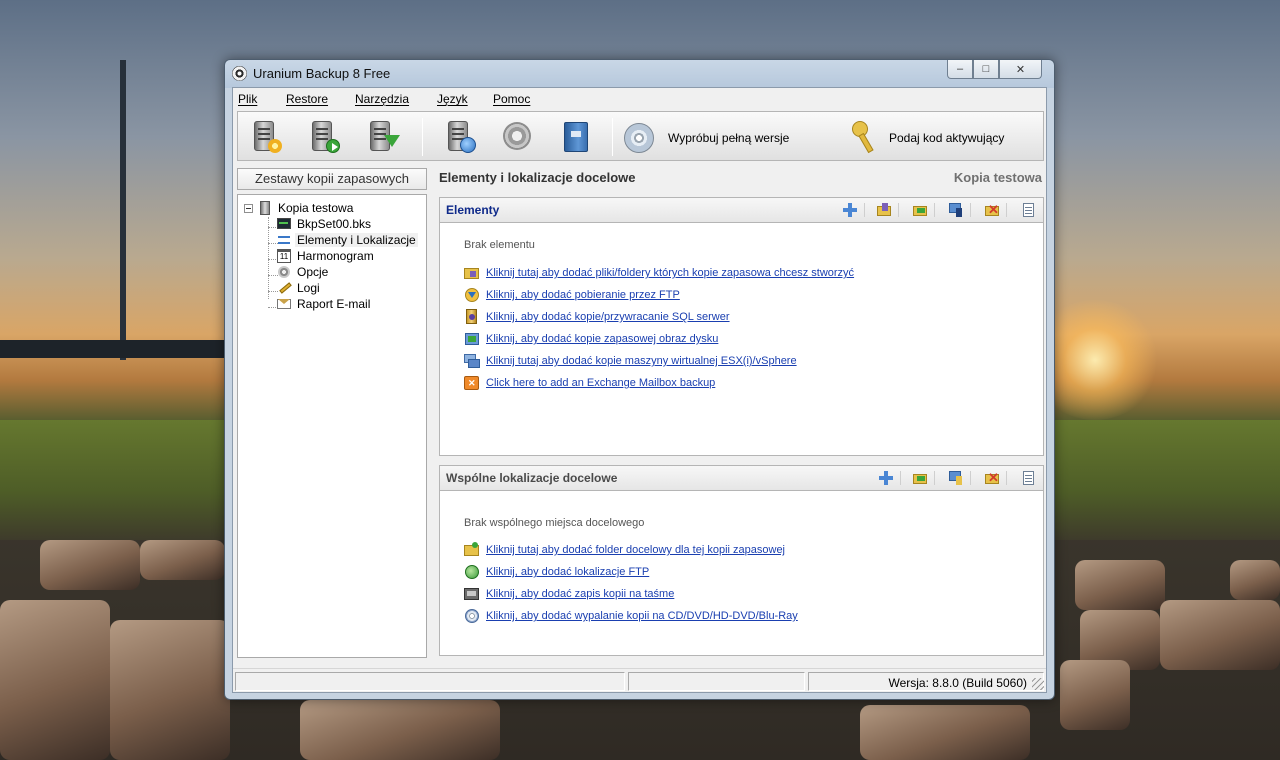 The height and width of the screenshot is (760, 1280). What do you see at coordinates (265, 137) in the screenshot?
I see `new-backup-button` at bounding box center [265, 137].